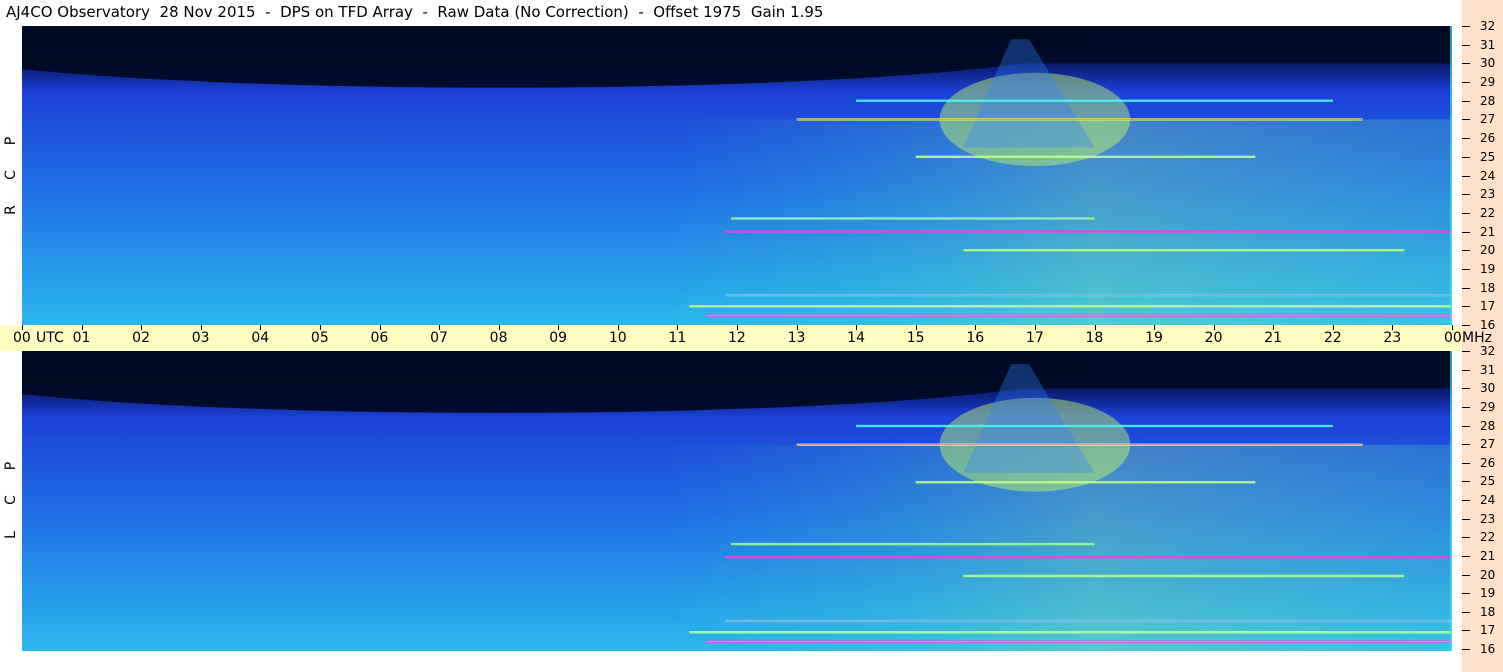 This screenshot has width=1503, height=672. Describe the element at coordinates (379, 338) in the screenshot. I see `time-tick-label: 06` at that location.